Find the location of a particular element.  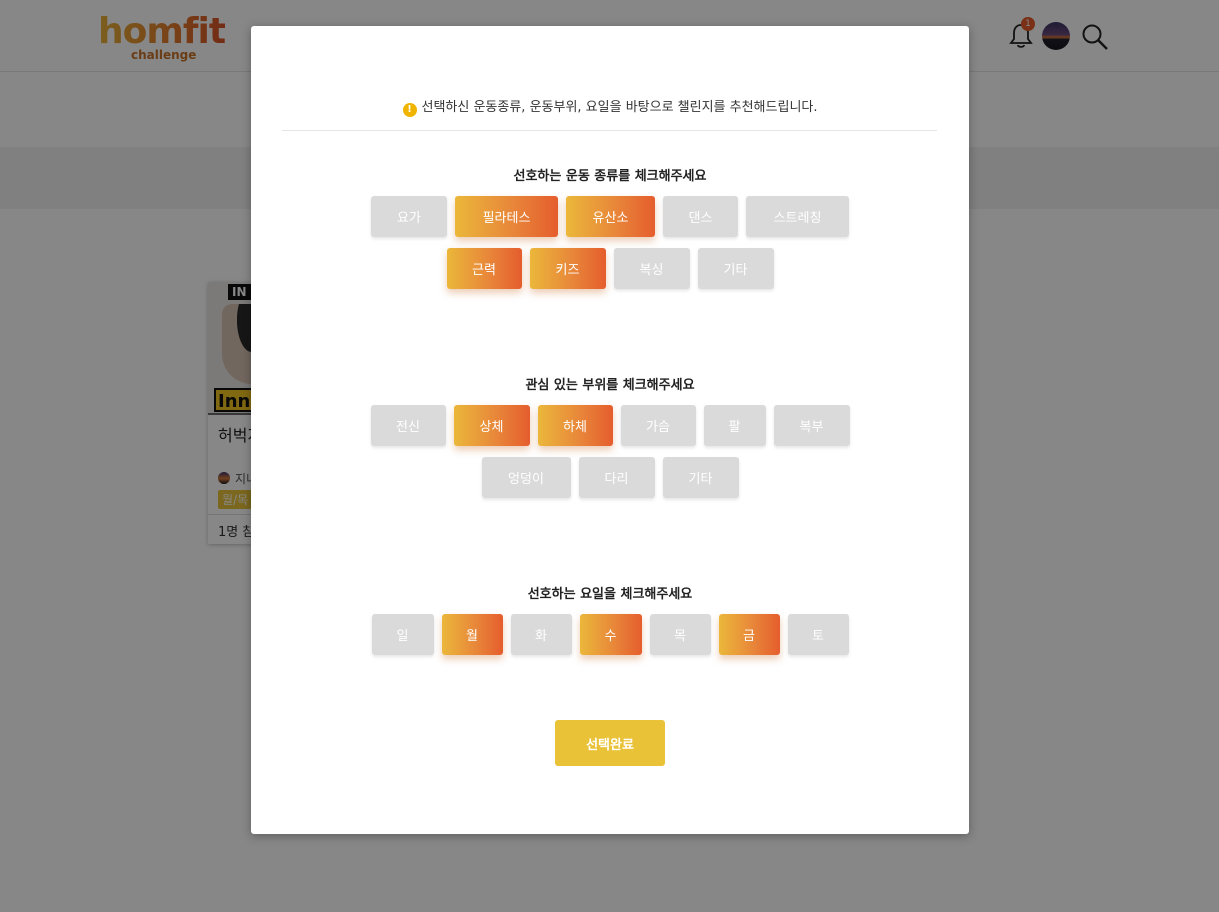

day-title: 선호하는 요일을 체크해주세요 is located at coordinates (610, 594).